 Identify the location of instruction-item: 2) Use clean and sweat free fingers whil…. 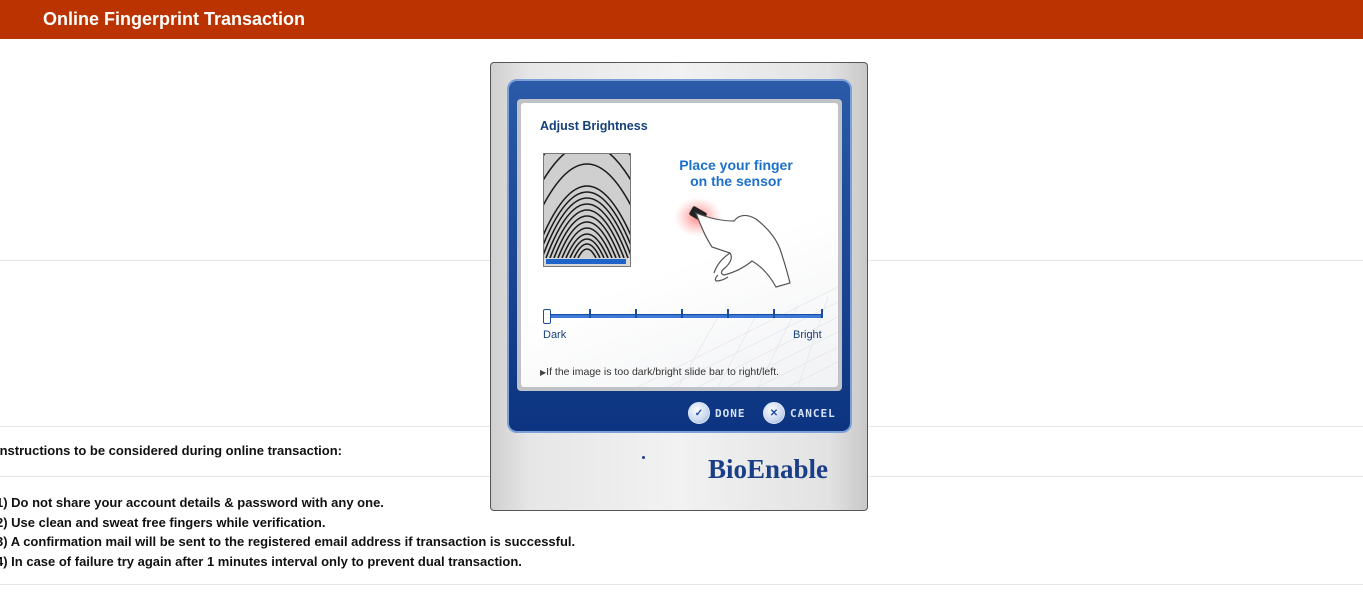
(163, 522).